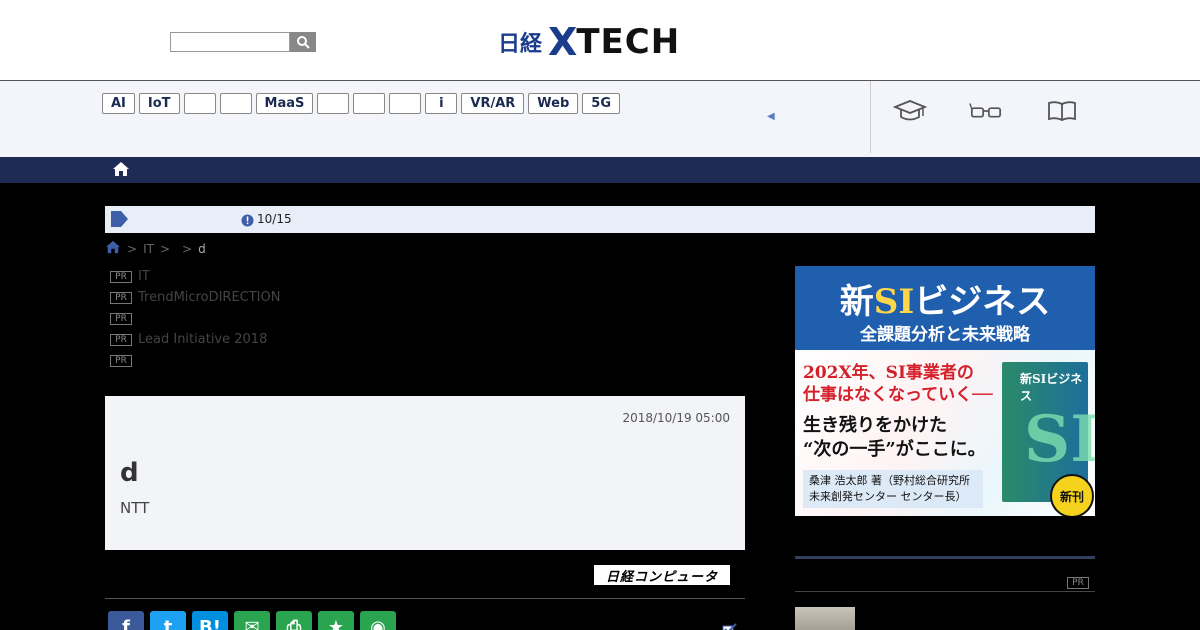 The width and height of the screenshot is (1200, 630). What do you see at coordinates (493, 103) in the screenshot?
I see `tag-vr-ar: VR/AR` at bounding box center [493, 103].